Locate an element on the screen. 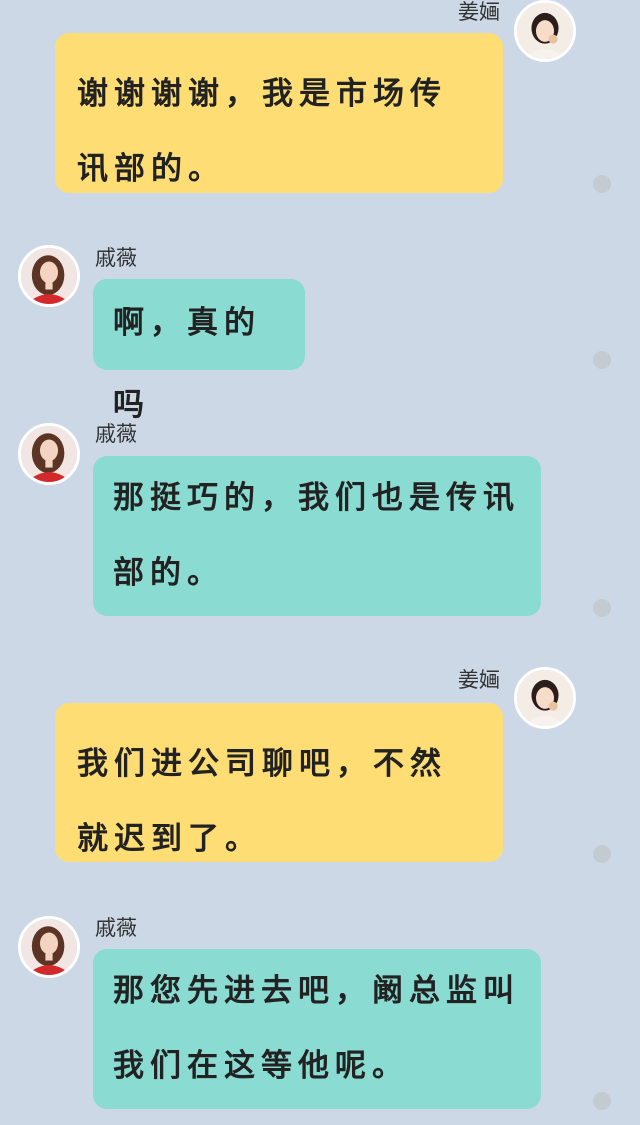 The image size is (640, 1125). message-bubble: 那挺巧的，我们也是传讯部的。 is located at coordinates (317, 536).